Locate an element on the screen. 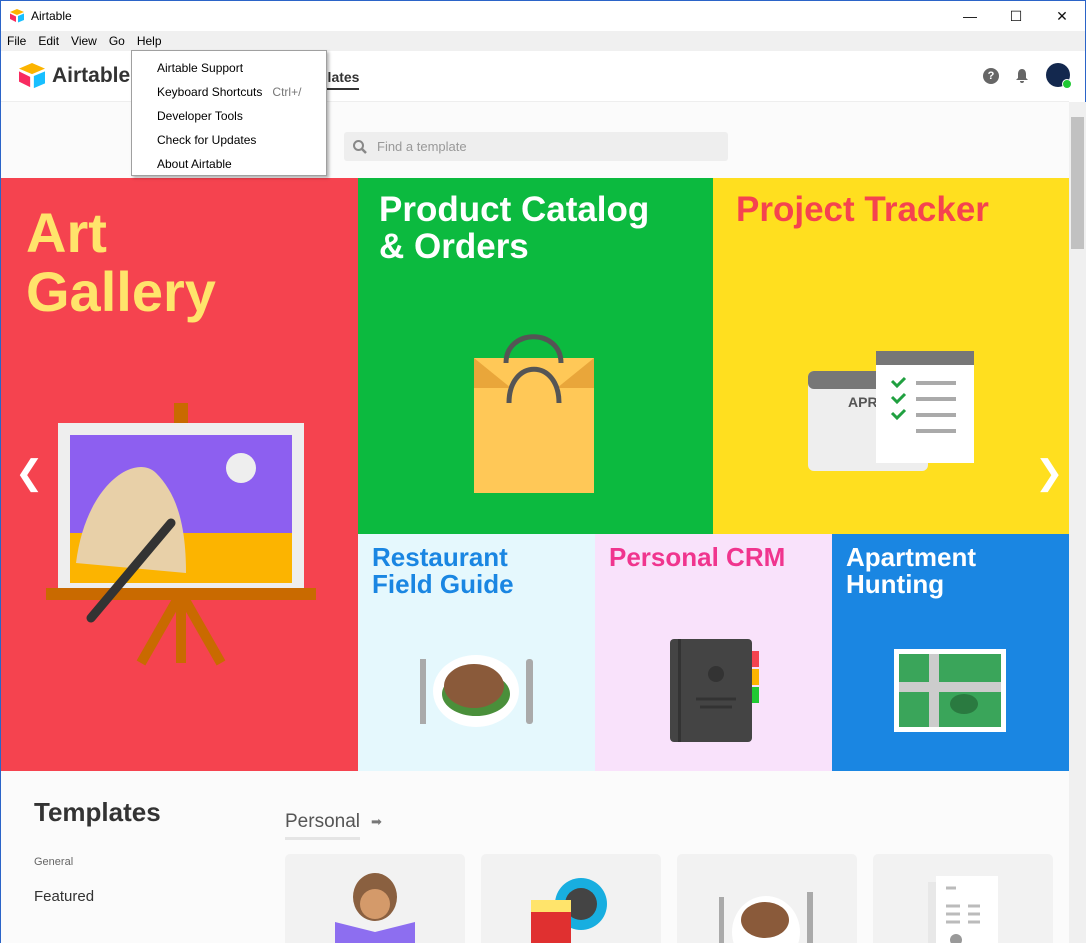 Image resolution: width=1086 pixels, height=943 pixels. help-icon: ? is located at coordinates (991, 76).